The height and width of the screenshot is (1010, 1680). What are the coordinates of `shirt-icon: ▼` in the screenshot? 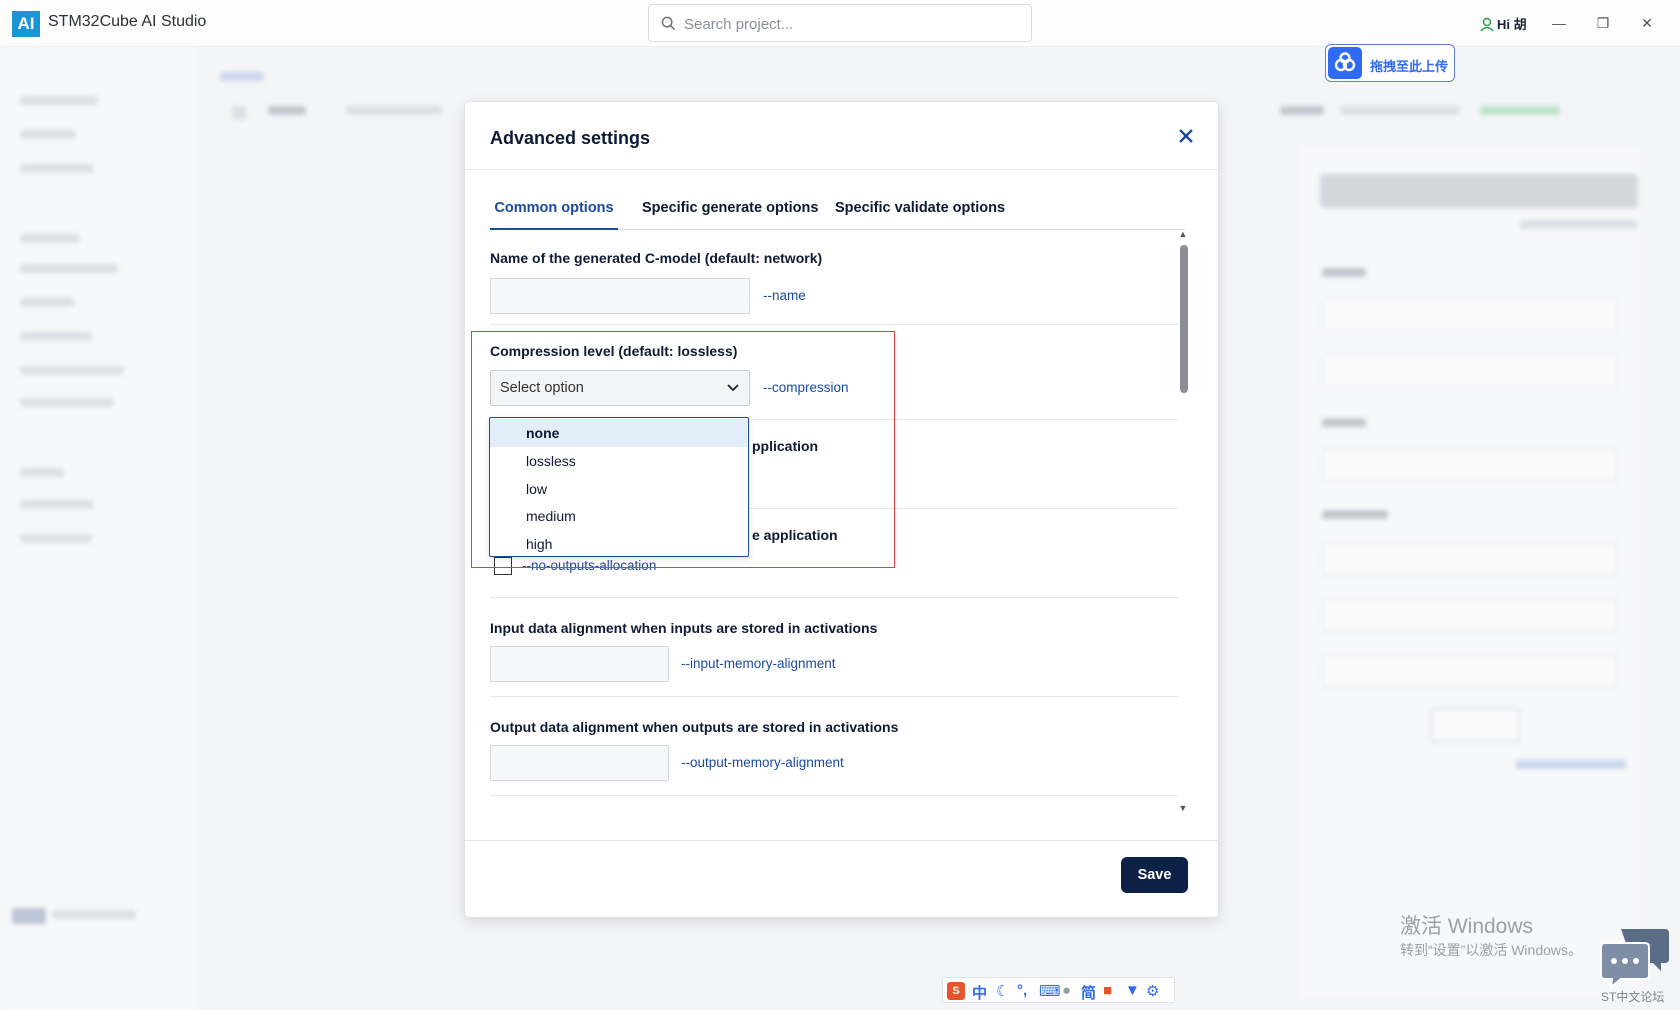 It's located at (1132, 990).